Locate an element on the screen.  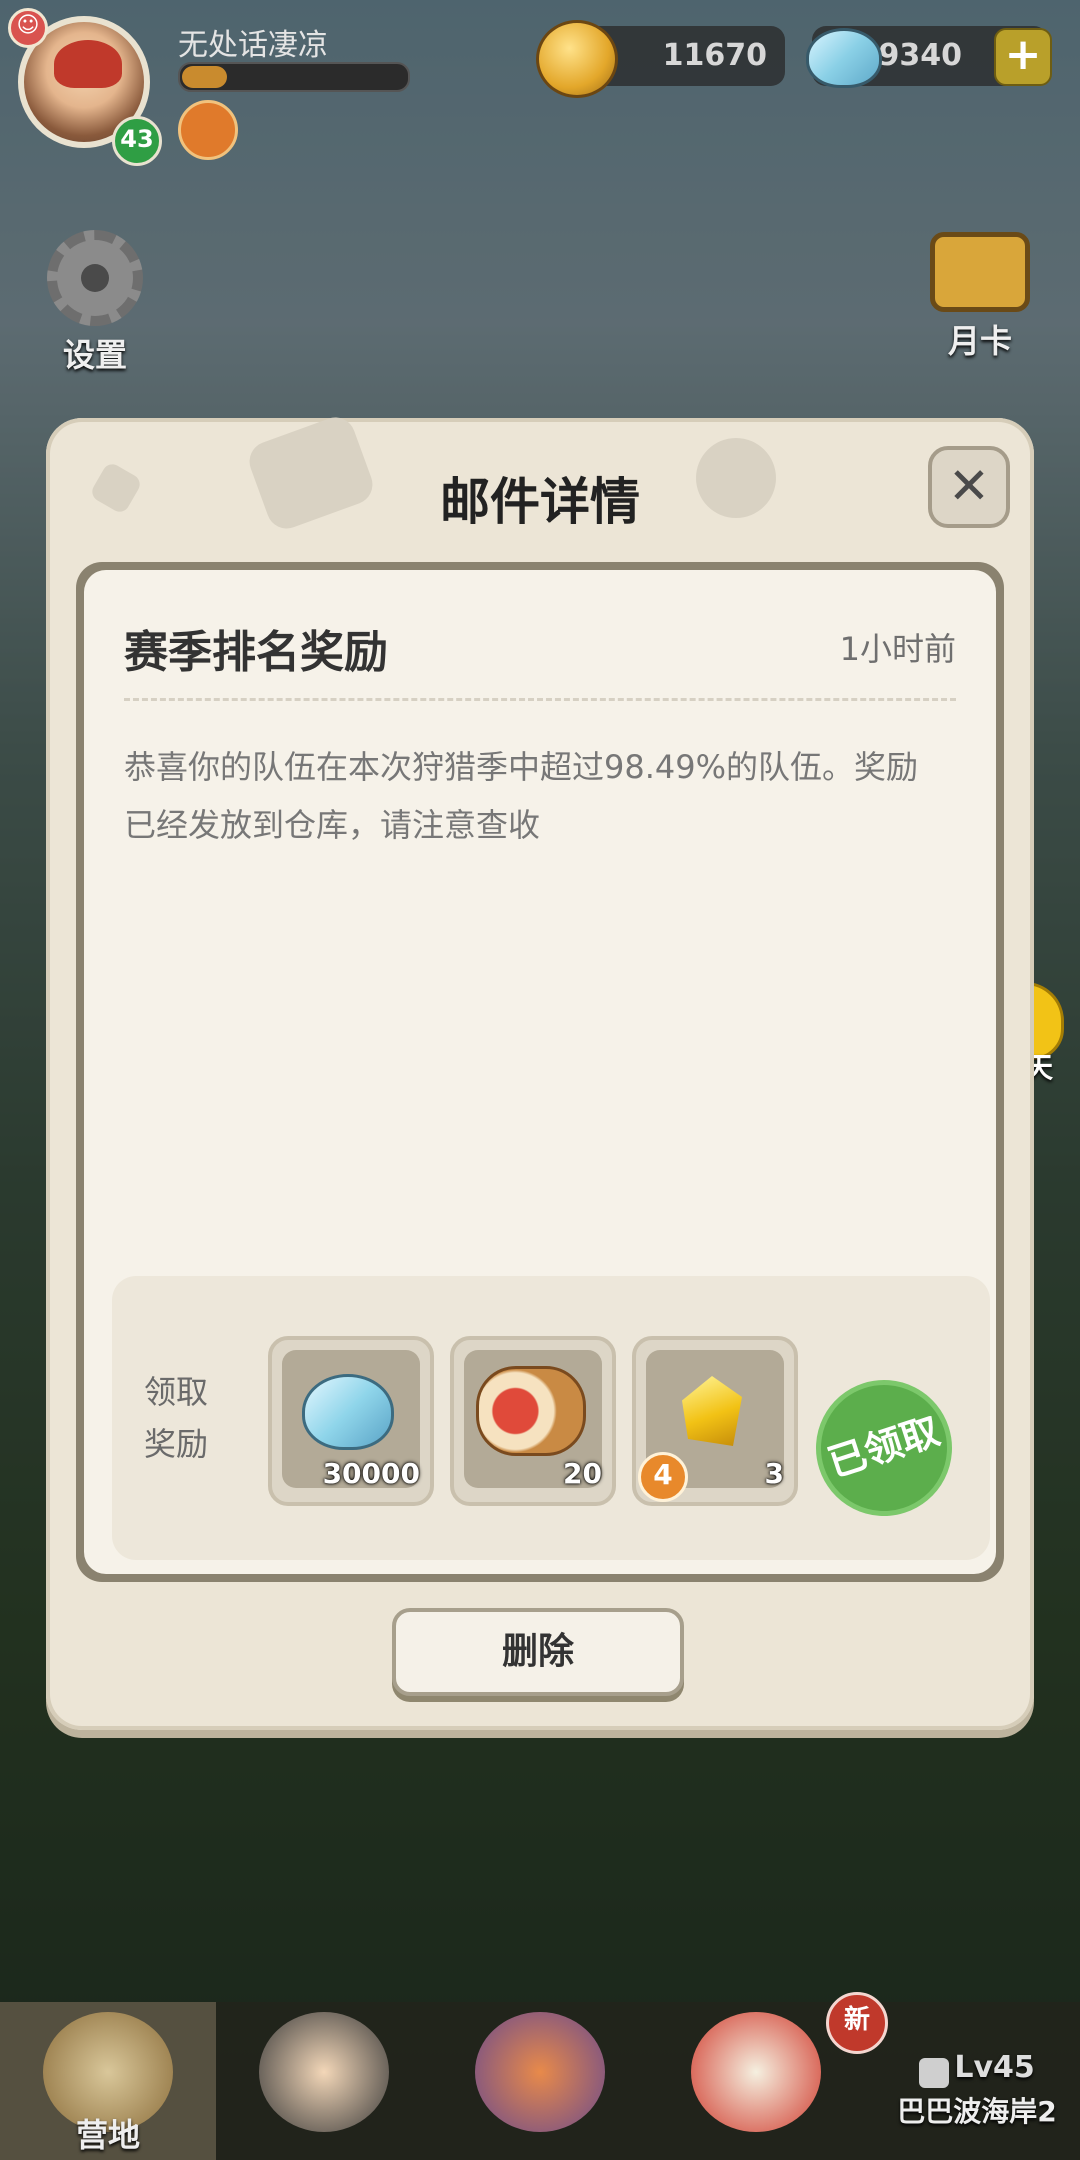
mail-body: 恭喜你的队伍在本次狩猎季中超过98.49%的队伍。奖励已经发放到仓库，请注意查收 is located at coordinates (521, 796).